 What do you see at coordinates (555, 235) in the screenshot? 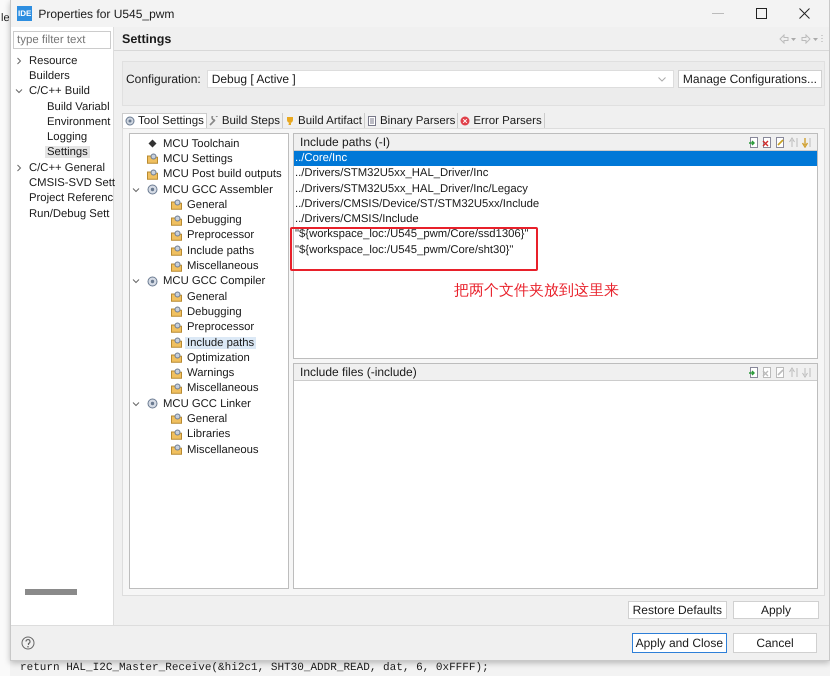
I see `include-path-item: "${workspace_loc:/U545_pwm/Core/ssd1306}"` at bounding box center [555, 235].